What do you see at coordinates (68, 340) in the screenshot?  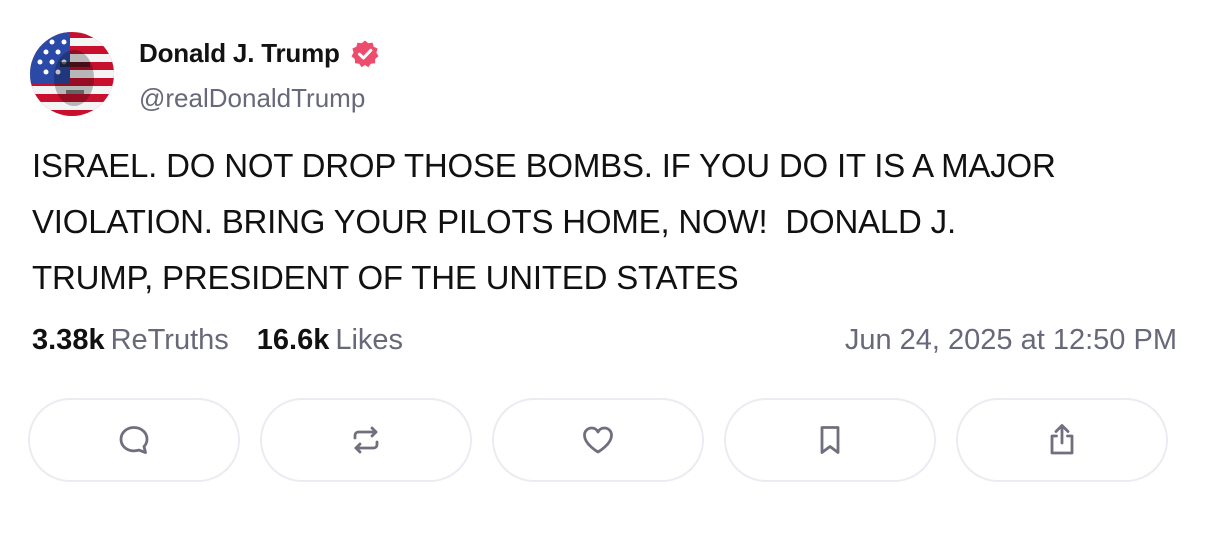 I see `retruths-count: 3.38k` at bounding box center [68, 340].